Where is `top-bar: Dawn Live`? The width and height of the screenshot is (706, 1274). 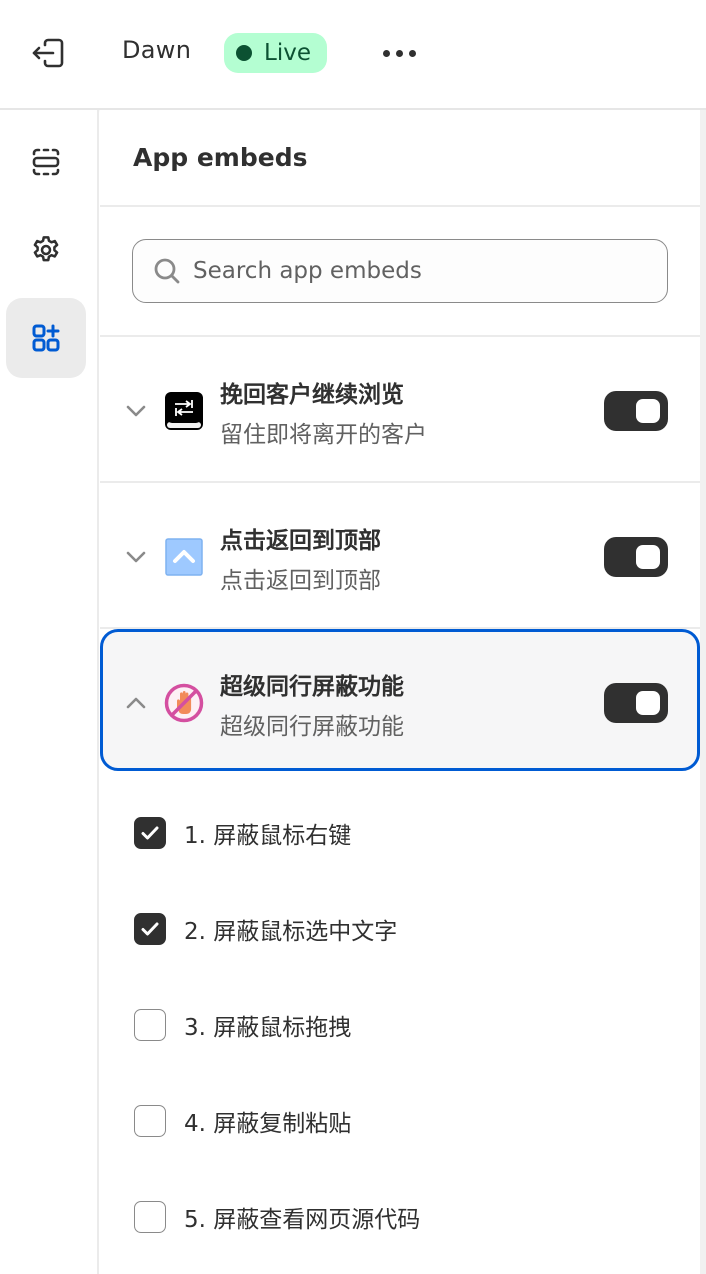 top-bar: Dawn Live is located at coordinates (353, 55).